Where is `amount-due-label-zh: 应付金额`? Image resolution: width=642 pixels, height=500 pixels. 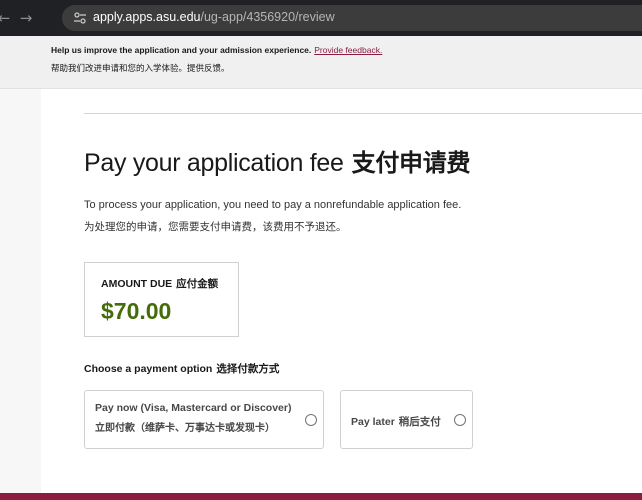
amount-due-label-zh: 应付金额 is located at coordinates (197, 284).